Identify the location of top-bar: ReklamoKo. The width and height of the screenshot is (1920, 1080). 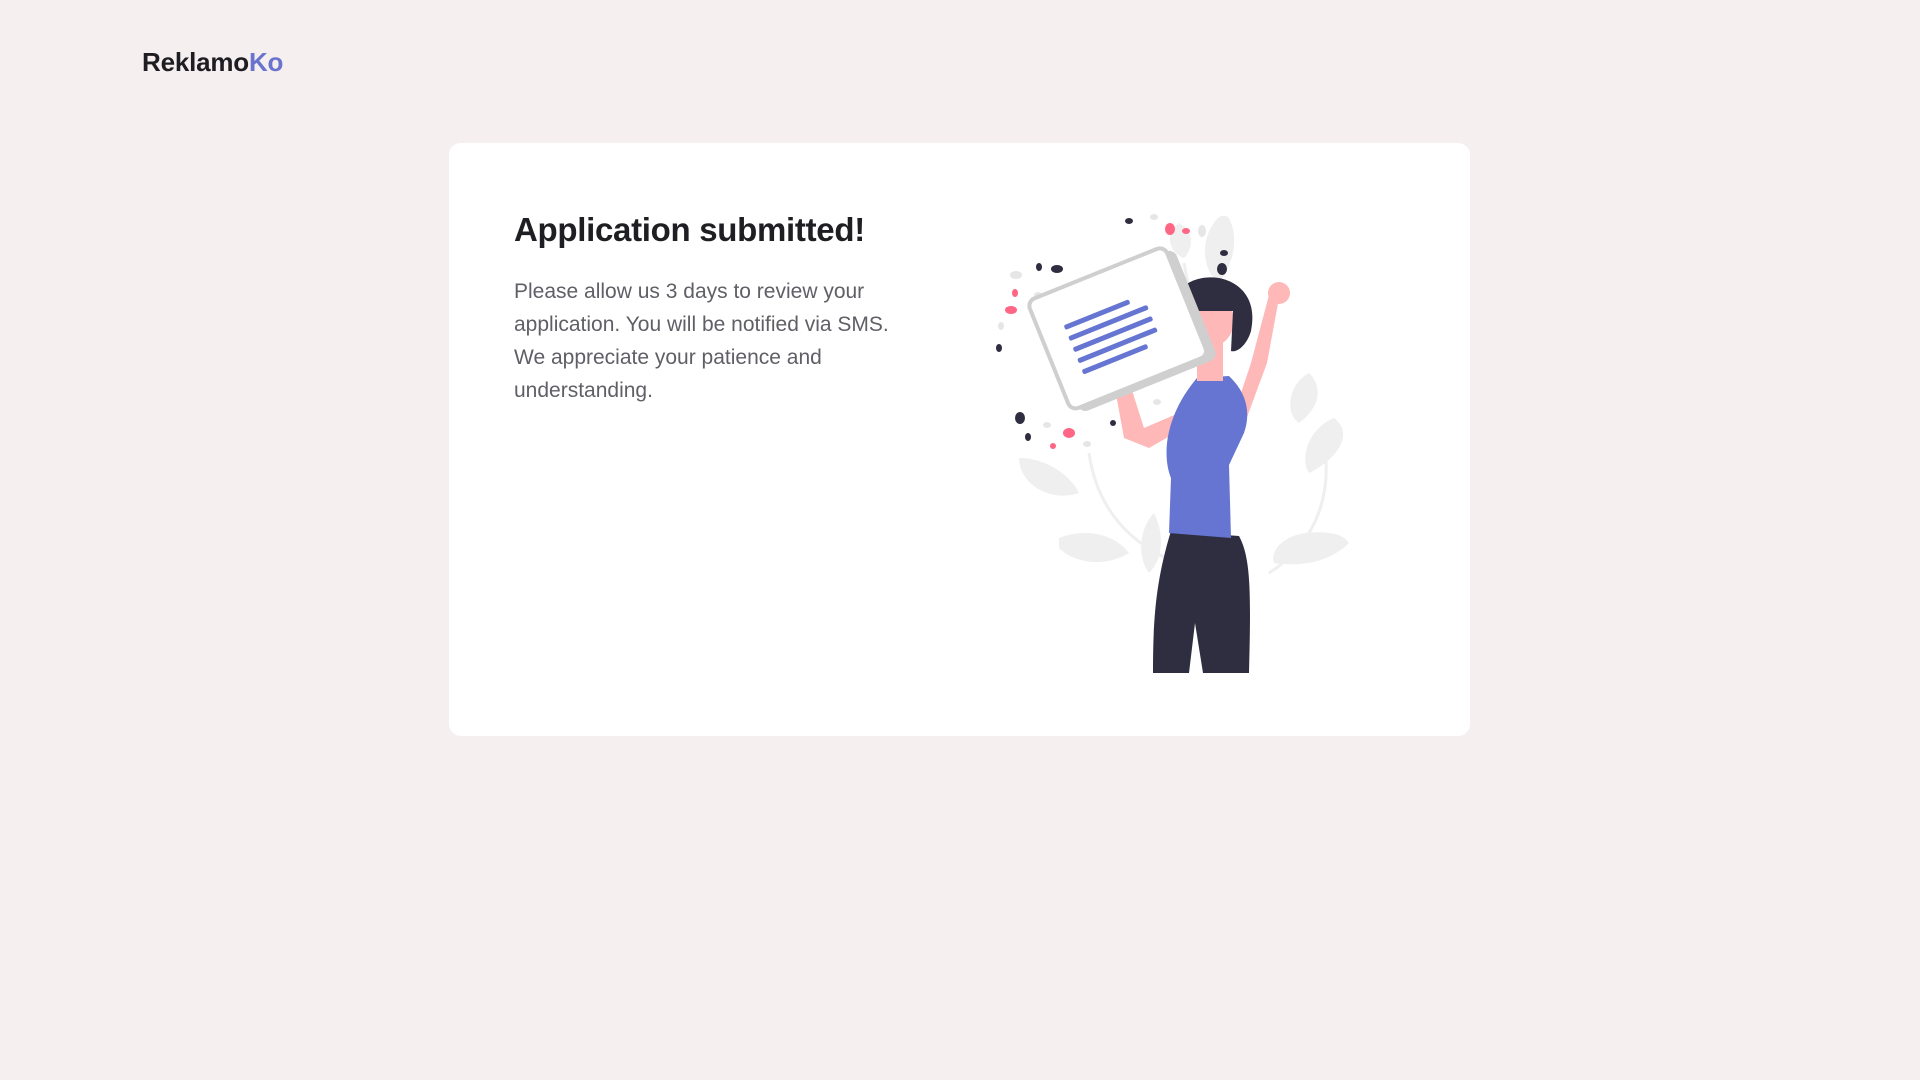
(212, 62).